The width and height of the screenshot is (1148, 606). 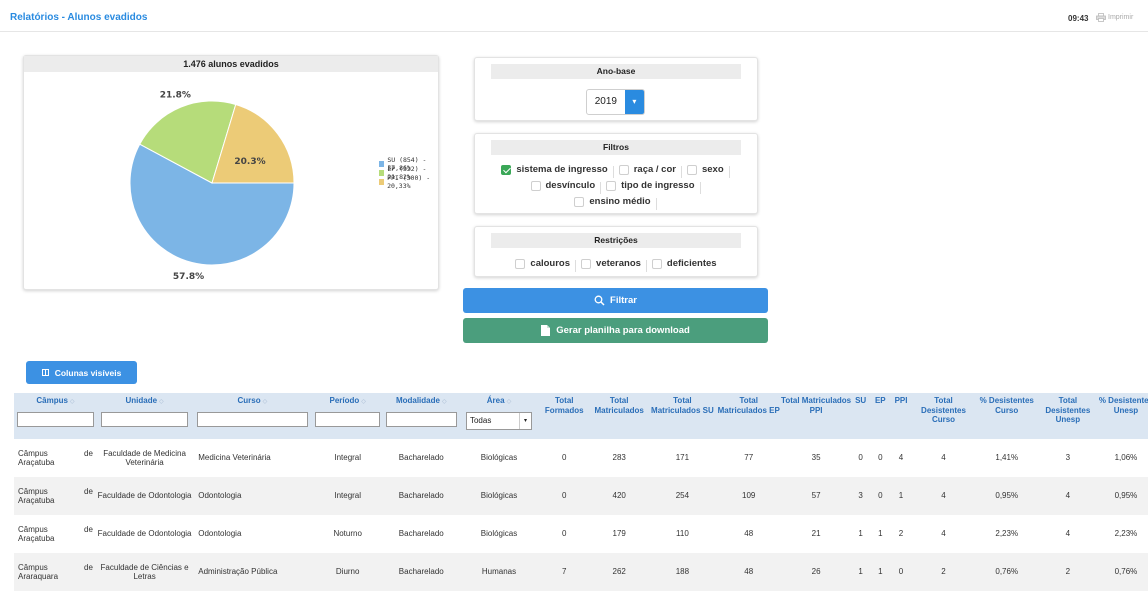 What do you see at coordinates (1101, 17) in the screenshot?
I see `printer-icon` at bounding box center [1101, 17].